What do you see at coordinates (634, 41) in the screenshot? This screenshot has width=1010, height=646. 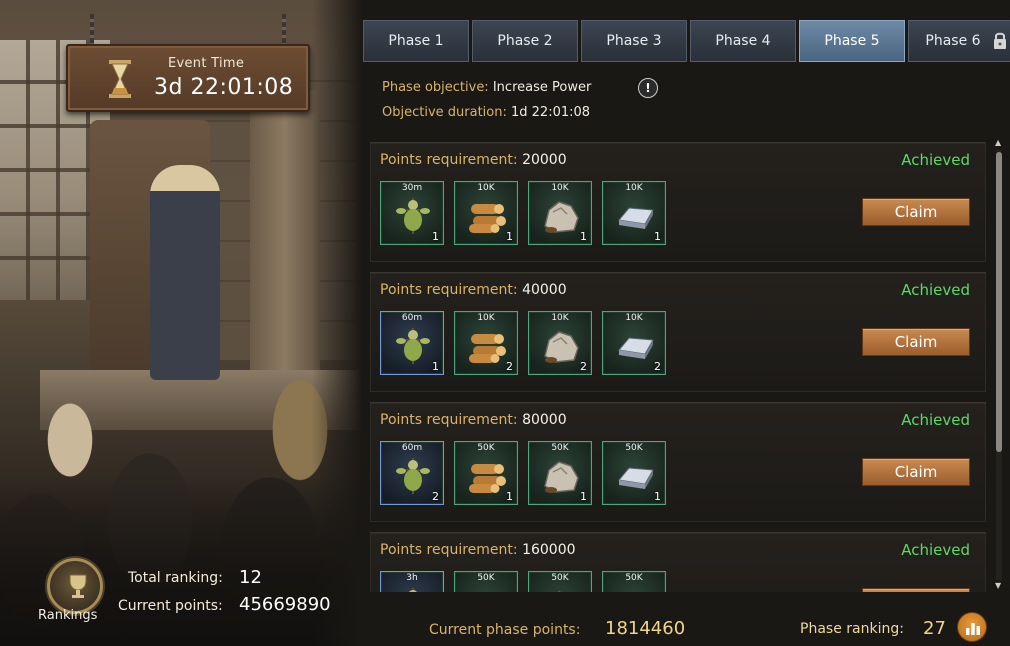 I see `tab-phase-3: Phase 3` at bounding box center [634, 41].